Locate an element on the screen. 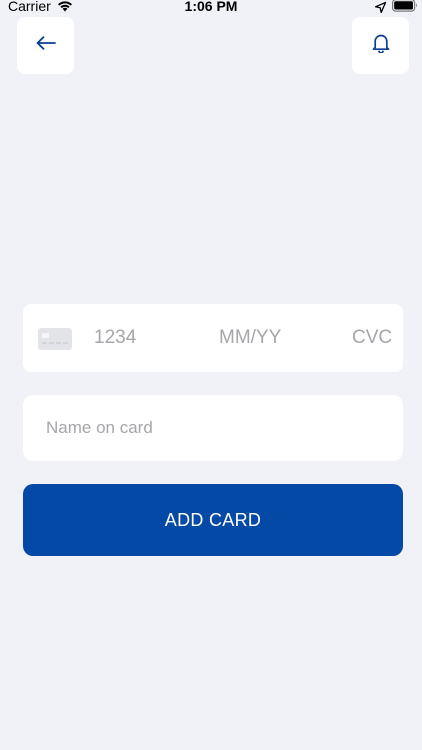 This screenshot has height=750, width=422. credit-card-icon is located at coordinates (55, 341).